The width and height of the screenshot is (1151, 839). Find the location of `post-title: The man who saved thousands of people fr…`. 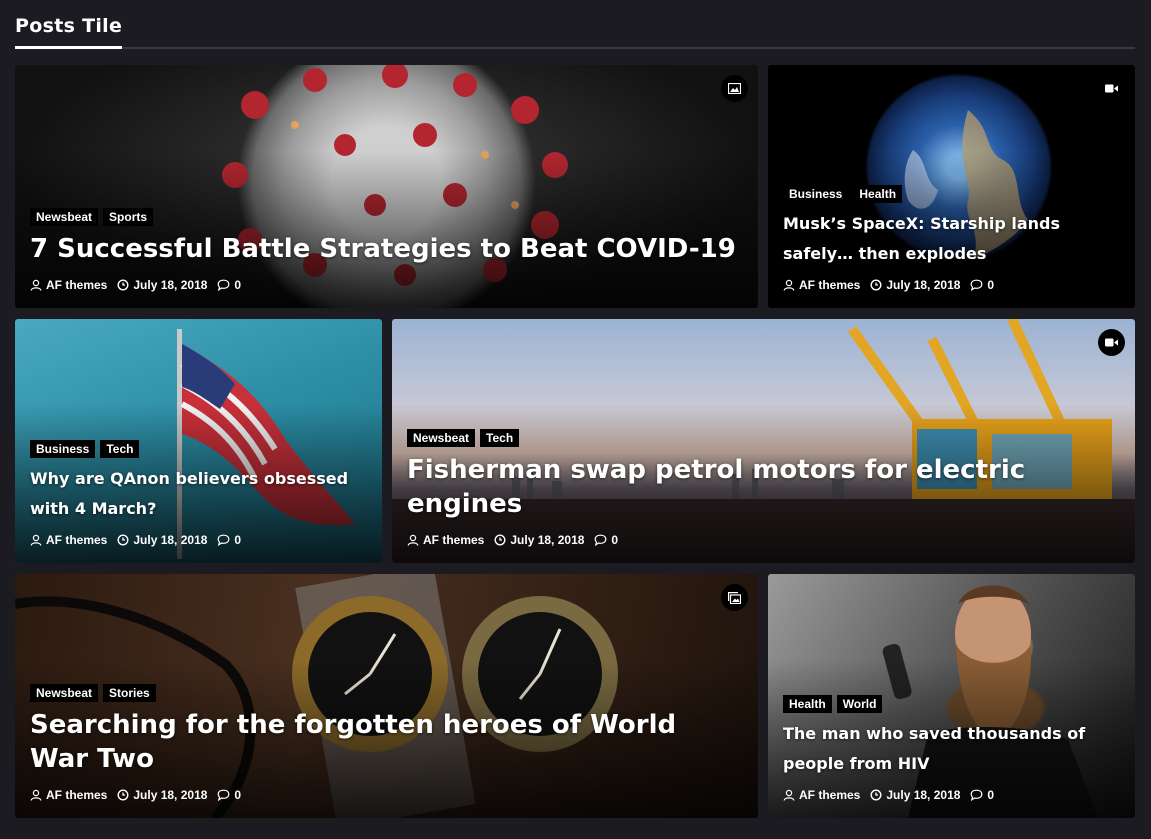

post-title: The man who saved thousands of people fr… is located at coordinates (951, 749).